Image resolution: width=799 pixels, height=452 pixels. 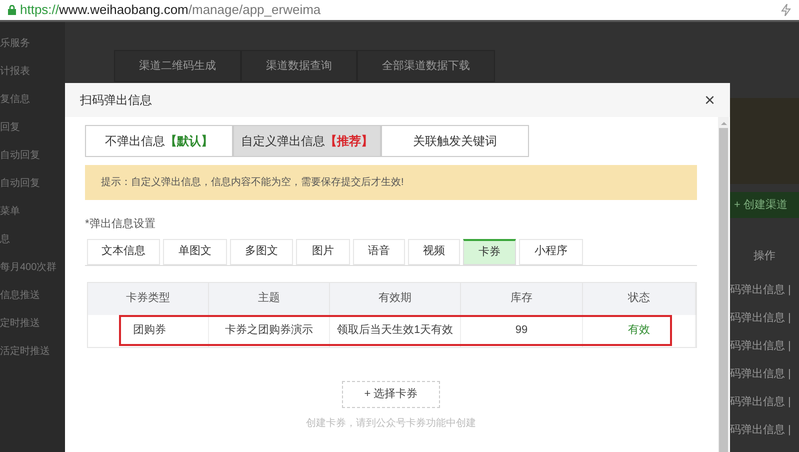 I want to click on sidebar-item: 定时推送, so click(x=32, y=324).